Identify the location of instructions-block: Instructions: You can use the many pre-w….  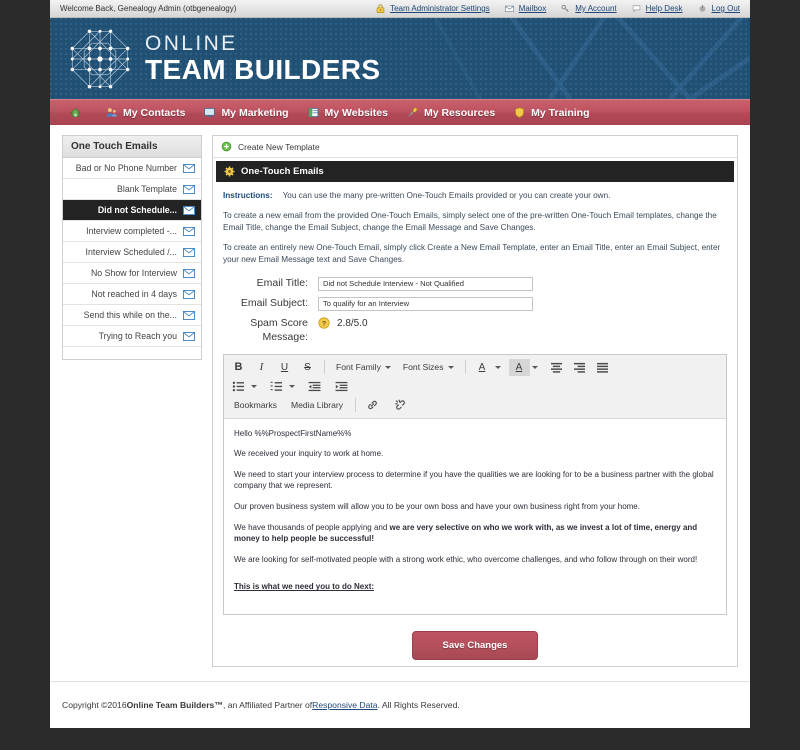
(475, 225).